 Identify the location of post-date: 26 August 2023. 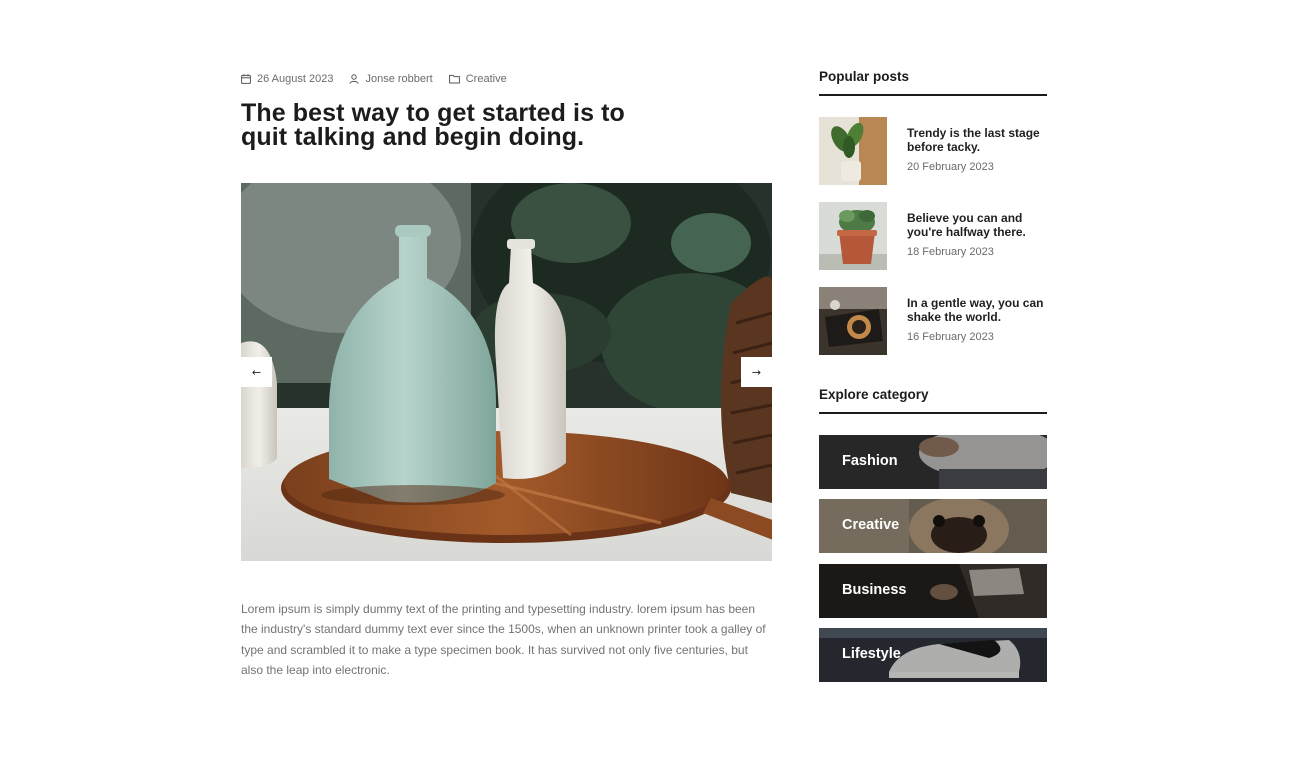
(287, 79).